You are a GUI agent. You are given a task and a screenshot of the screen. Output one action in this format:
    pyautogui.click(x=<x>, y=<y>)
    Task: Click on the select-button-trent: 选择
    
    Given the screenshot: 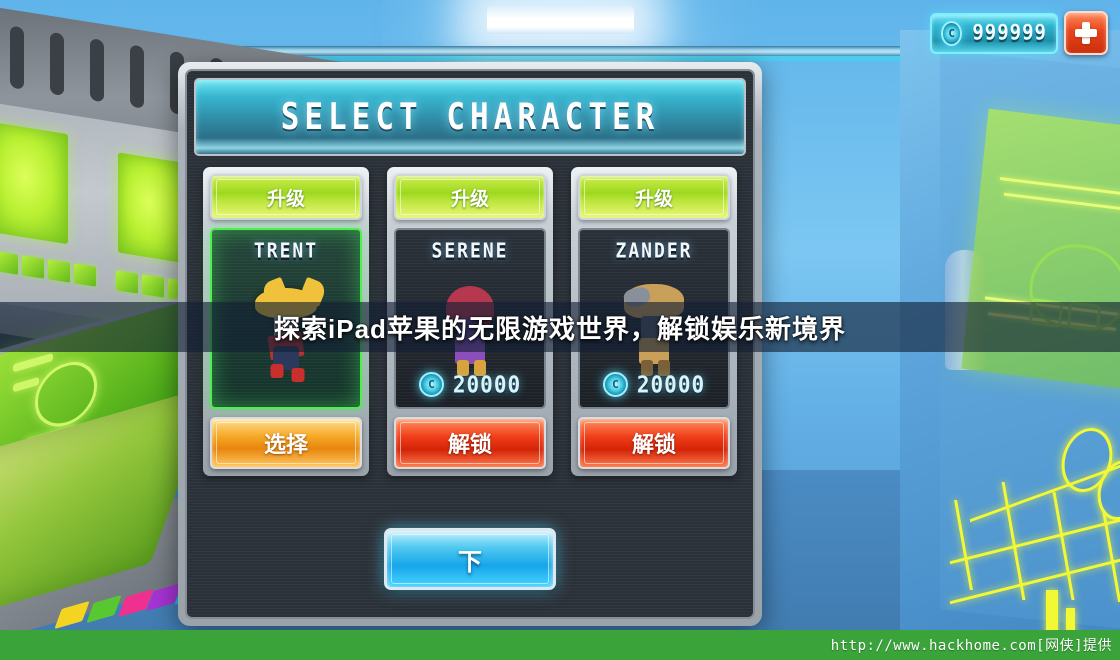 What is the action you would take?
    pyautogui.click(x=286, y=443)
    